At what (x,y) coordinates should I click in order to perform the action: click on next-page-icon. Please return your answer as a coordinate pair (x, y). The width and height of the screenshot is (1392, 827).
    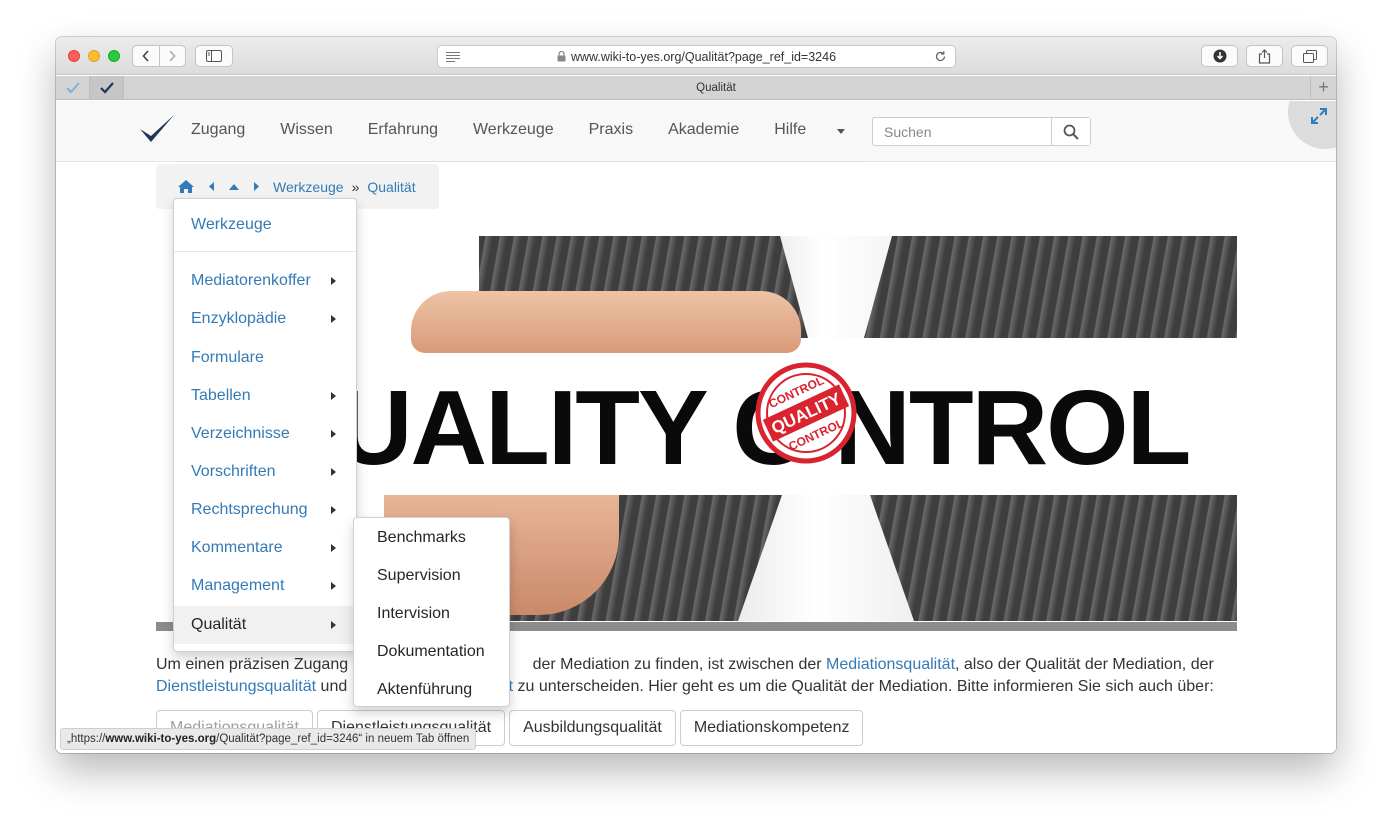
    Looking at the image, I should click on (256, 186).